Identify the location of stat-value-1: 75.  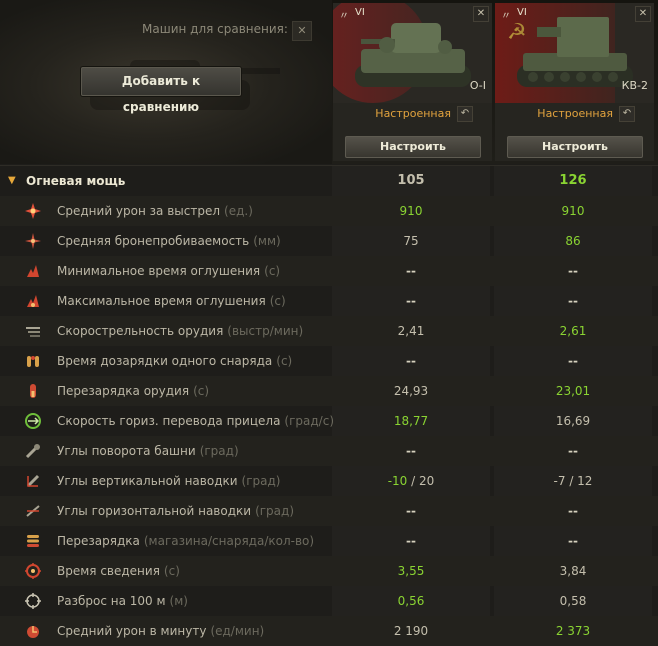
(411, 241).